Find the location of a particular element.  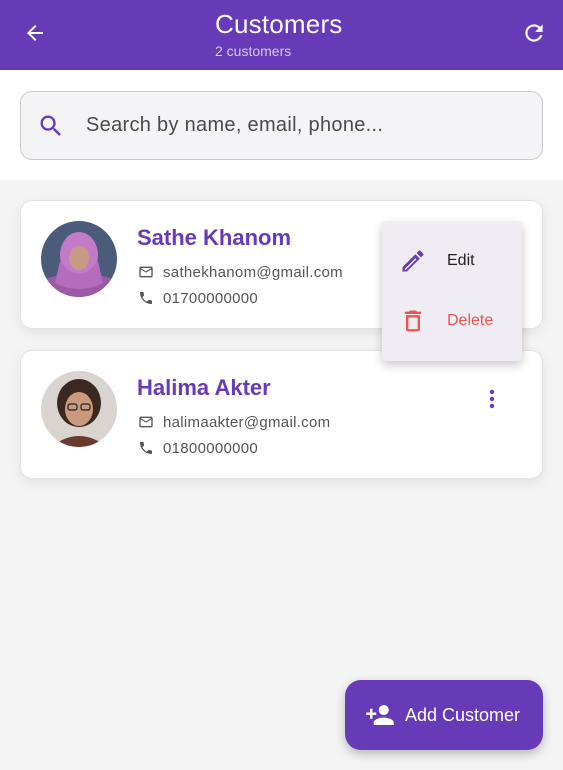

pencil-icon is located at coordinates (413, 261).